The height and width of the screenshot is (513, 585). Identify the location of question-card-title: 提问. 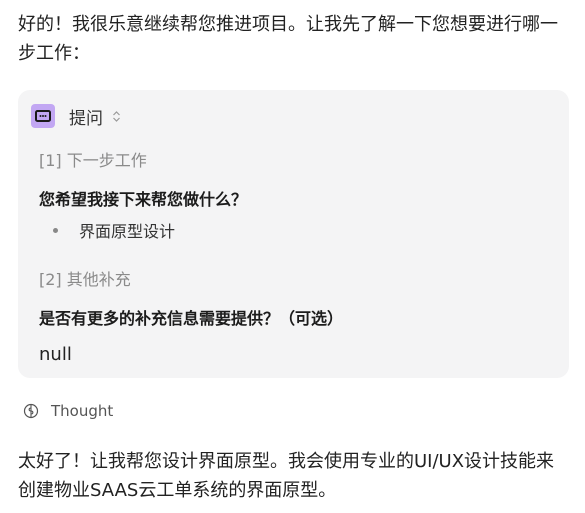
(86, 118).